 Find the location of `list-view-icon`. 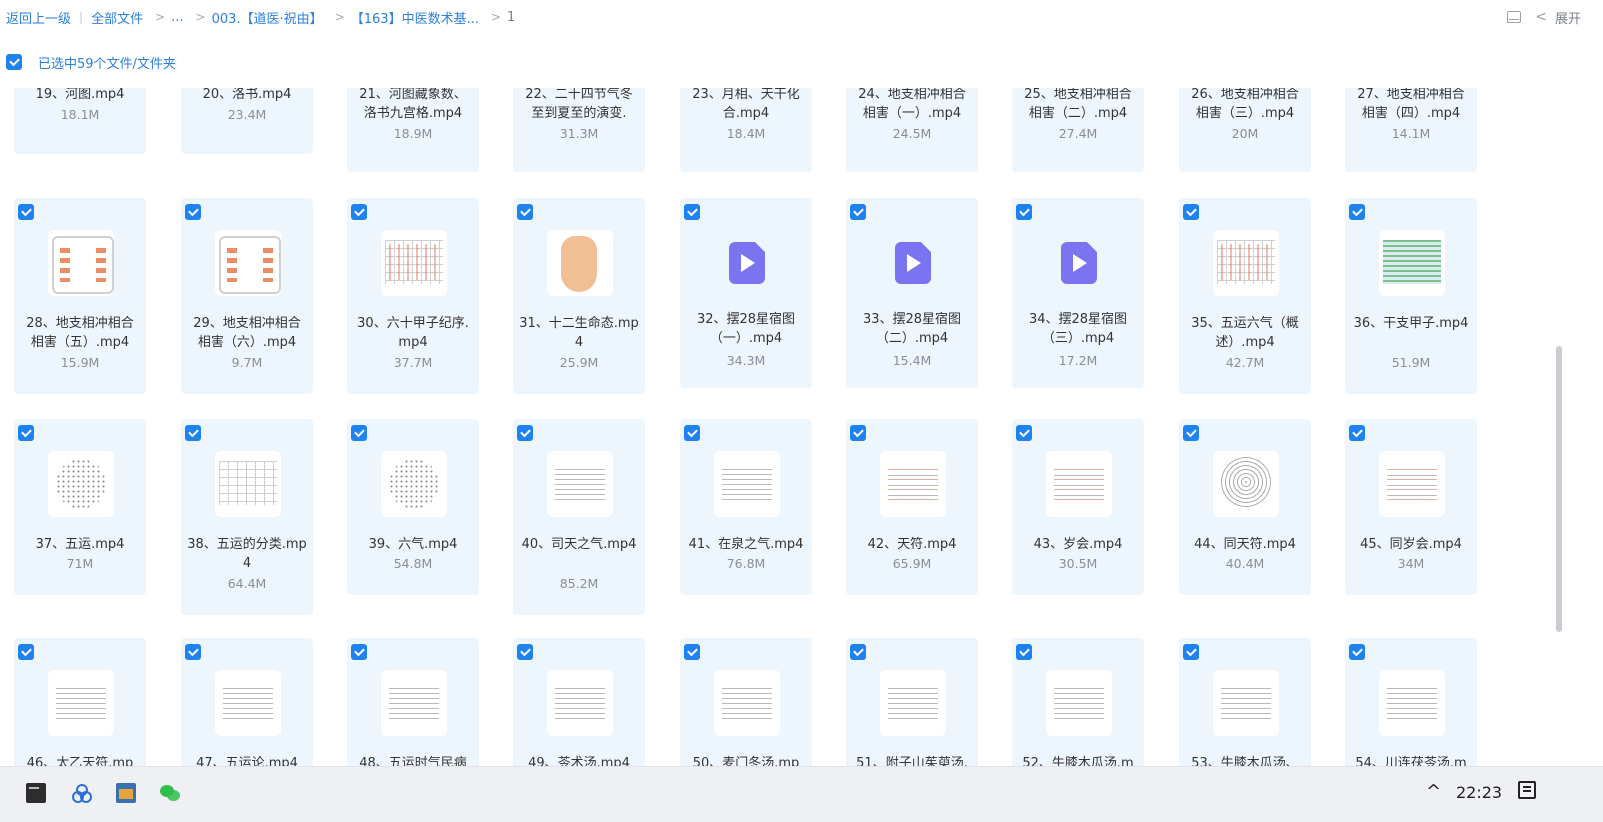

list-view-icon is located at coordinates (1514, 17).